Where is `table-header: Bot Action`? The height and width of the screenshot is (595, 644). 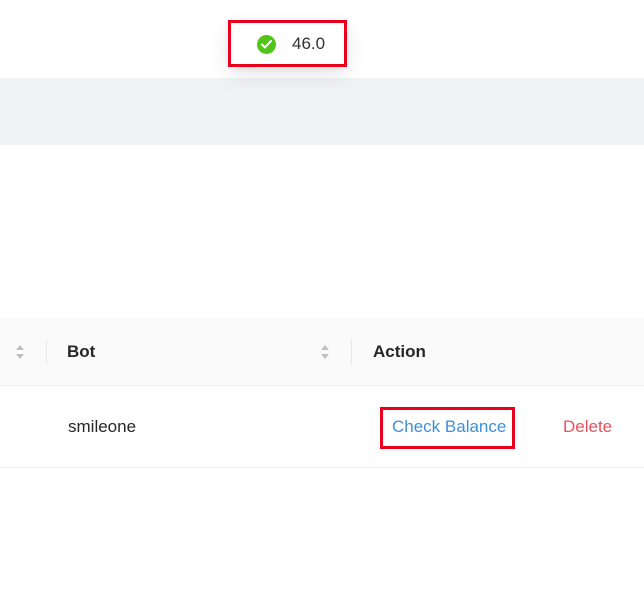 table-header: Bot Action is located at coordinates (322, 352).